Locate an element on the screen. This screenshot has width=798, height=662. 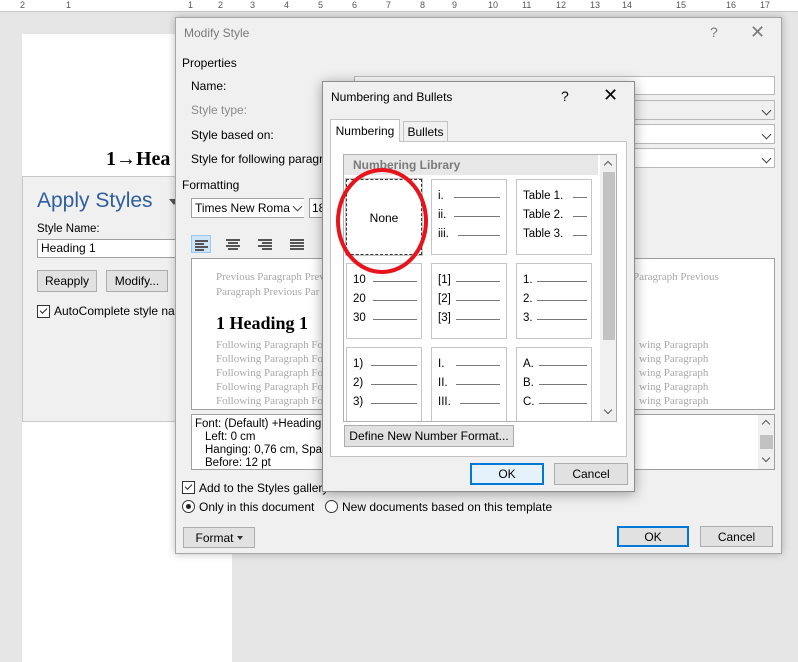
align-right-icon is located at coordinates (265, 244).